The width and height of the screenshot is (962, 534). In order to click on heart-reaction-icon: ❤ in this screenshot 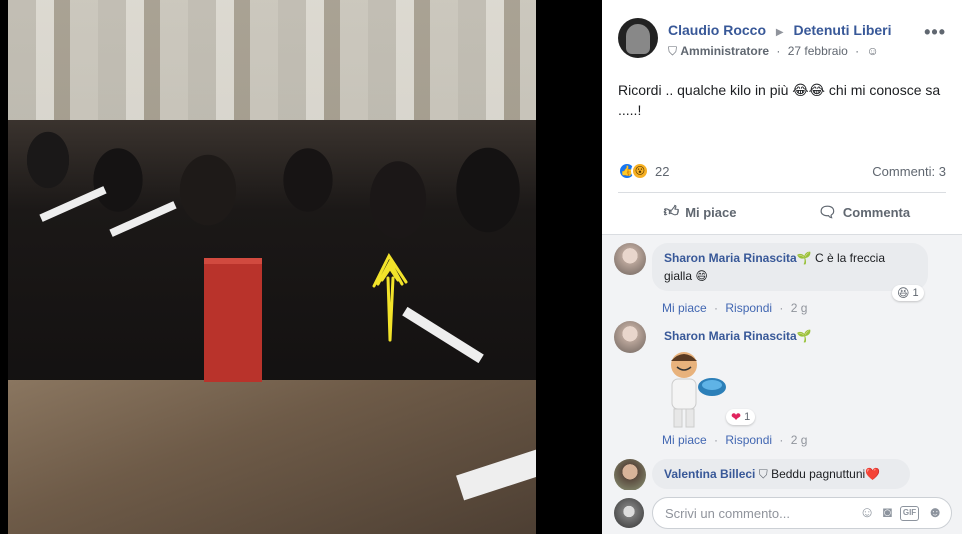, I will do `click(736, 417)`.